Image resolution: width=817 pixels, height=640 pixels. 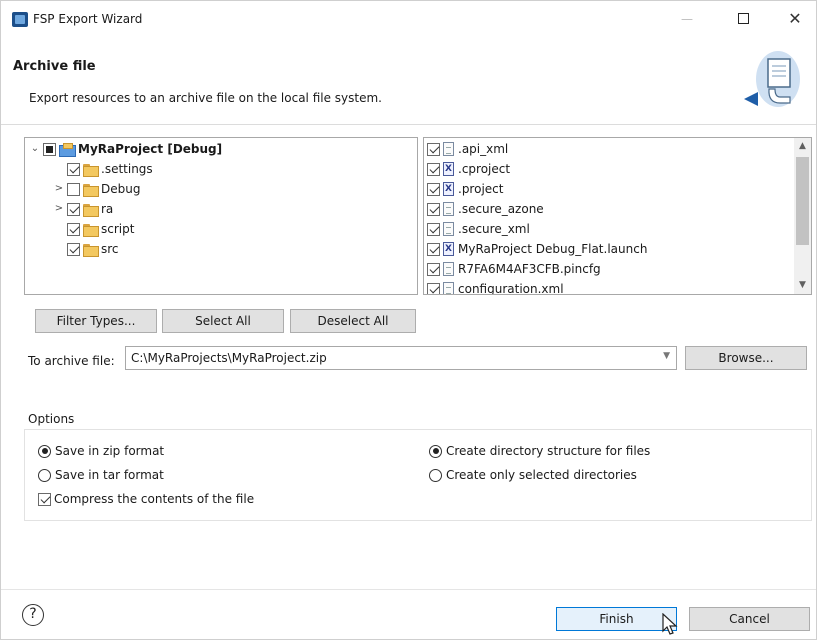 I want to click on tree-item-label: Debug, so click(x=121, y=189).